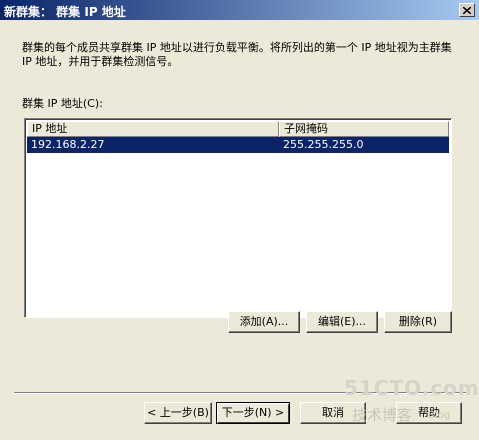 This screenshot has height=440, width=479. I want to click on list-header: IP 地址 子网掩码, so click(238, 129).